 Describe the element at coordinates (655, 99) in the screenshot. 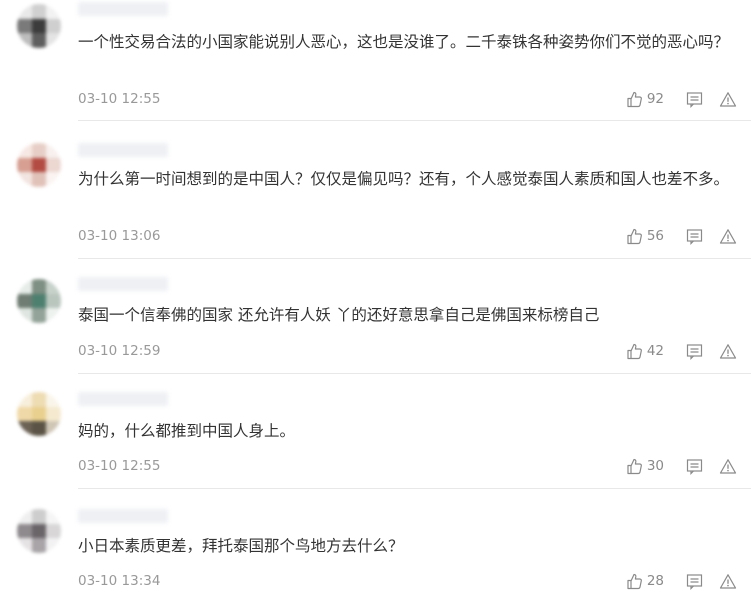

I see `like-count: 92` at that location.